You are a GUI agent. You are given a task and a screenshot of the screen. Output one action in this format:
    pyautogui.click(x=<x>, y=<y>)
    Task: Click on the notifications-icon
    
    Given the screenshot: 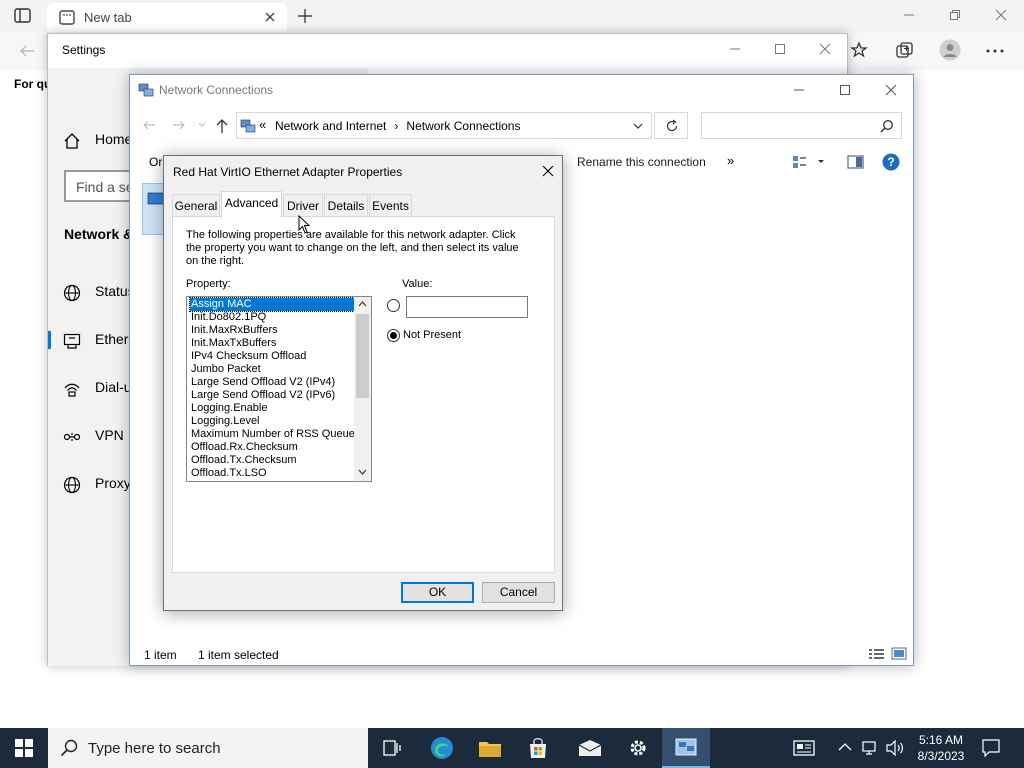 What is the action you would take?
    pyautogui.click(x=991, y=748)
    